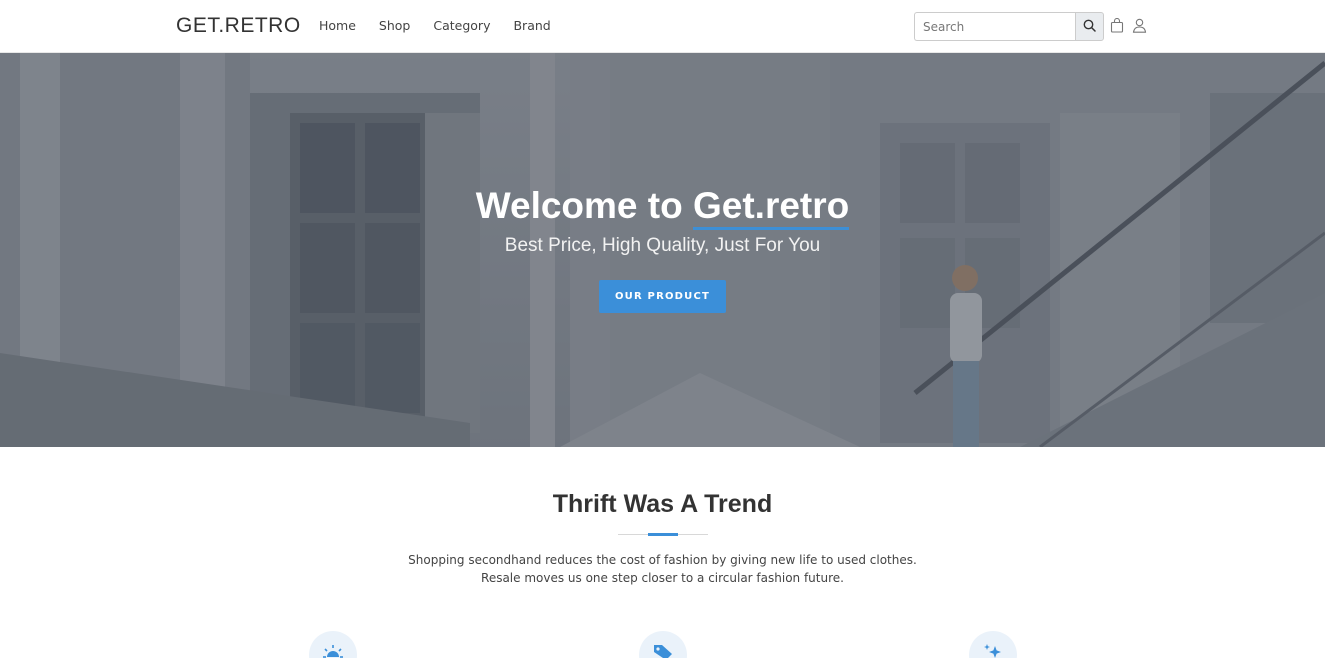  I want to click on sparkles-icon, so click(993, 651).